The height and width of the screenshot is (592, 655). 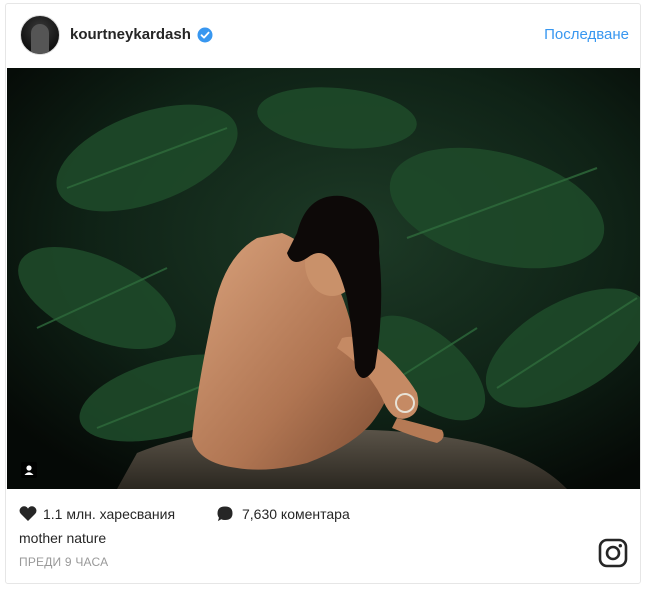 I want to click on heart-icon, so click(x=28, y=513).